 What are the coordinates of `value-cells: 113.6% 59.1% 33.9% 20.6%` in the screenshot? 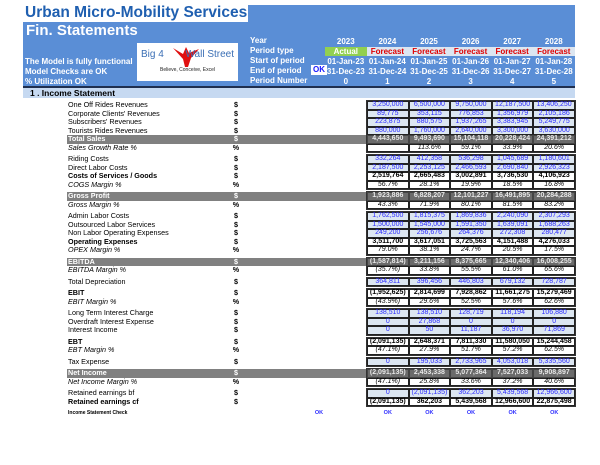 It's located at (471, 147).